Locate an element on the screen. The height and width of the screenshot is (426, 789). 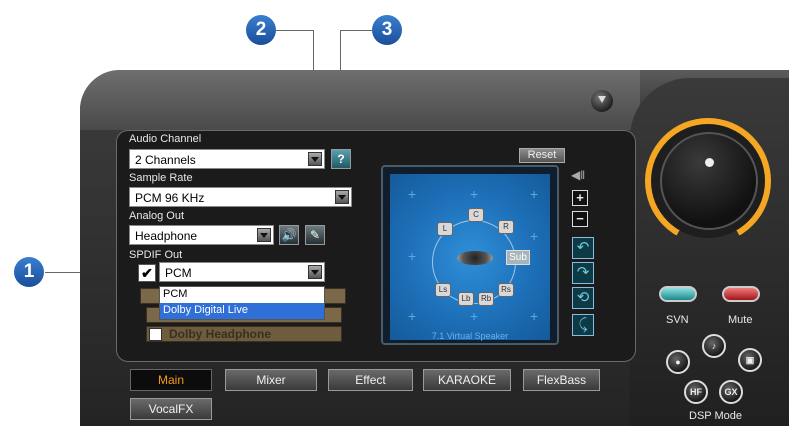
spdif-out-select: PCM is located at coordinates (242, 272).